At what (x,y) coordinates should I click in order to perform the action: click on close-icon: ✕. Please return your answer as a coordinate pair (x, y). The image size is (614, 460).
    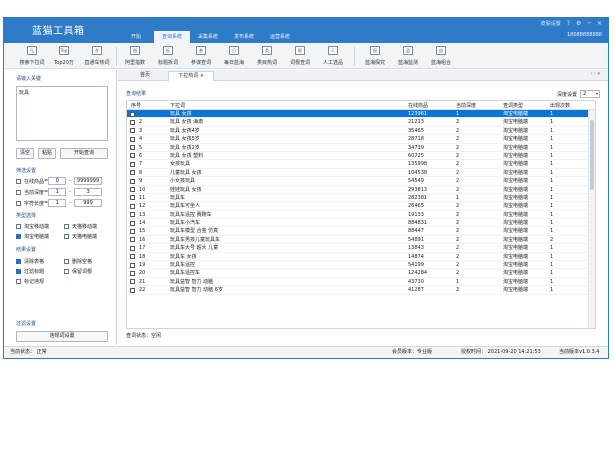
    Looking at the image, I should click on (599, 23).